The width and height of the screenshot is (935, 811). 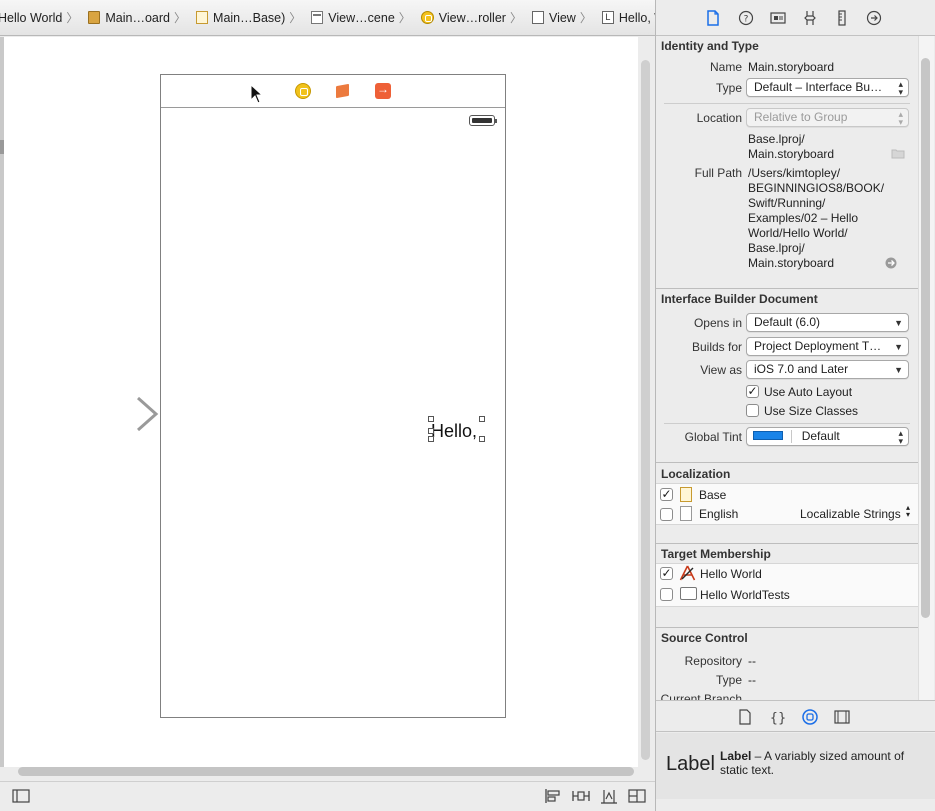 I want to click on entry-point-arrow-icon, so click(x=108, y=414).